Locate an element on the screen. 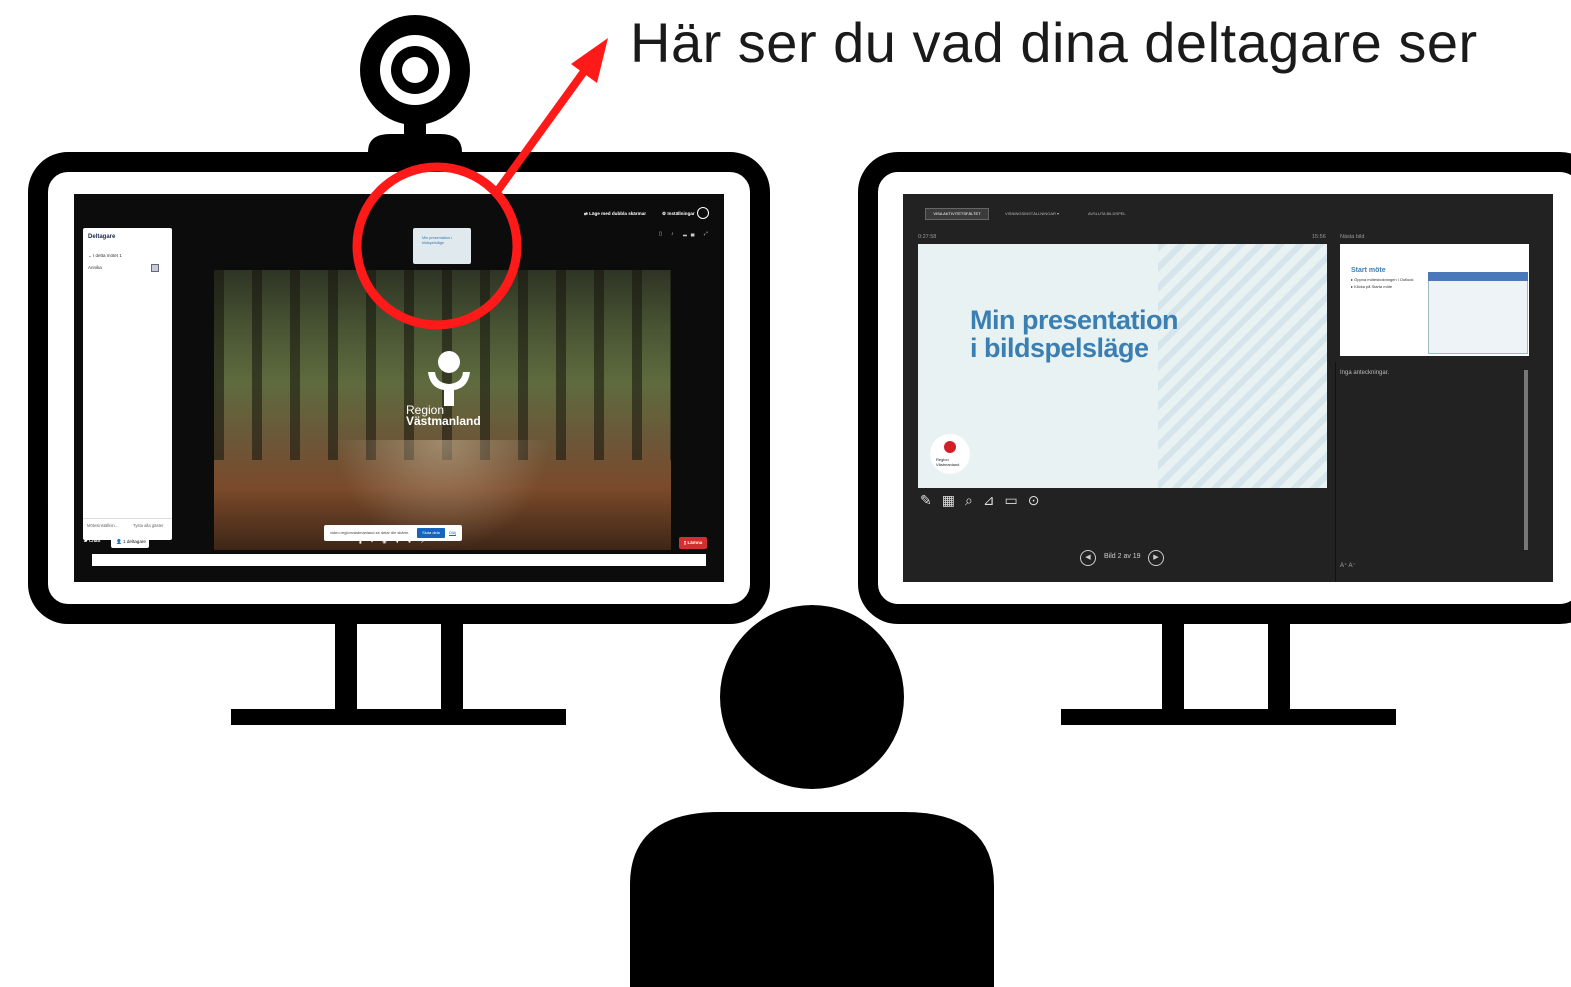 The image size is (1571, 987). annotation-arrow-line is located at coordinates (542, 129).